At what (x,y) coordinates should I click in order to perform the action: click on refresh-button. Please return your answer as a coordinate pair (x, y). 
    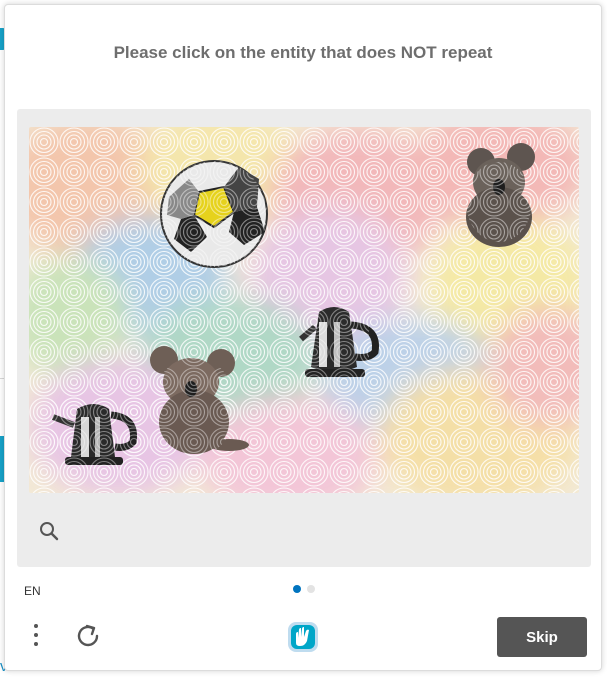
    Looking at the image, I should click on (88, 636).